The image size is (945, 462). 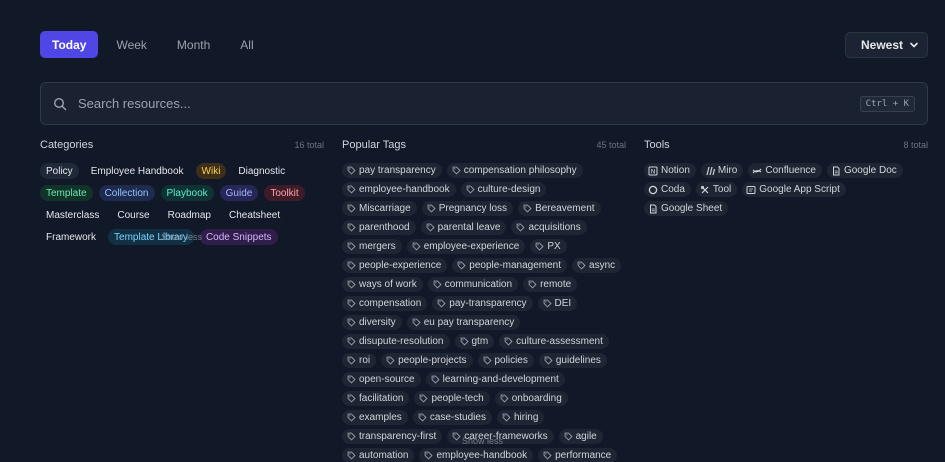 What do you see at coordinates (667, 189) in the screenshot?
I see `tool-chip-coda: Coda` at bounding box center [667, 189].